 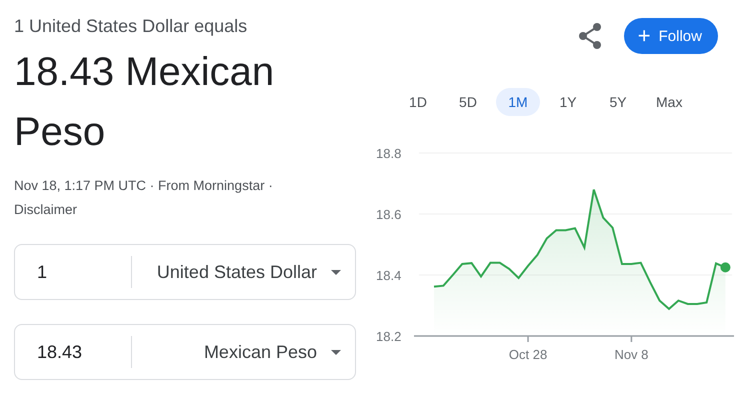 What do you see at coordinates (144, 198) in the screenshot?
I see `source-note: Nov 18, 1:17 PM UTC · From Morningstar · Disclaimer` at bounding box center [144, 198].